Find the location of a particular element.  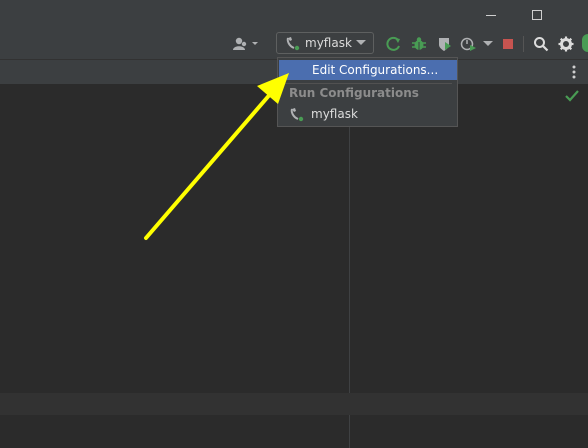

inspection-status is located at coordinates (573, 97).